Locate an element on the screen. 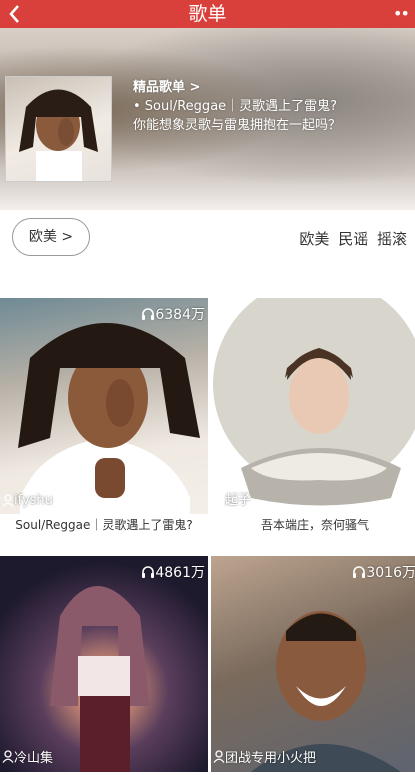  playlist-card: 4861万 冷山集 is located at coordinates (104, 664).